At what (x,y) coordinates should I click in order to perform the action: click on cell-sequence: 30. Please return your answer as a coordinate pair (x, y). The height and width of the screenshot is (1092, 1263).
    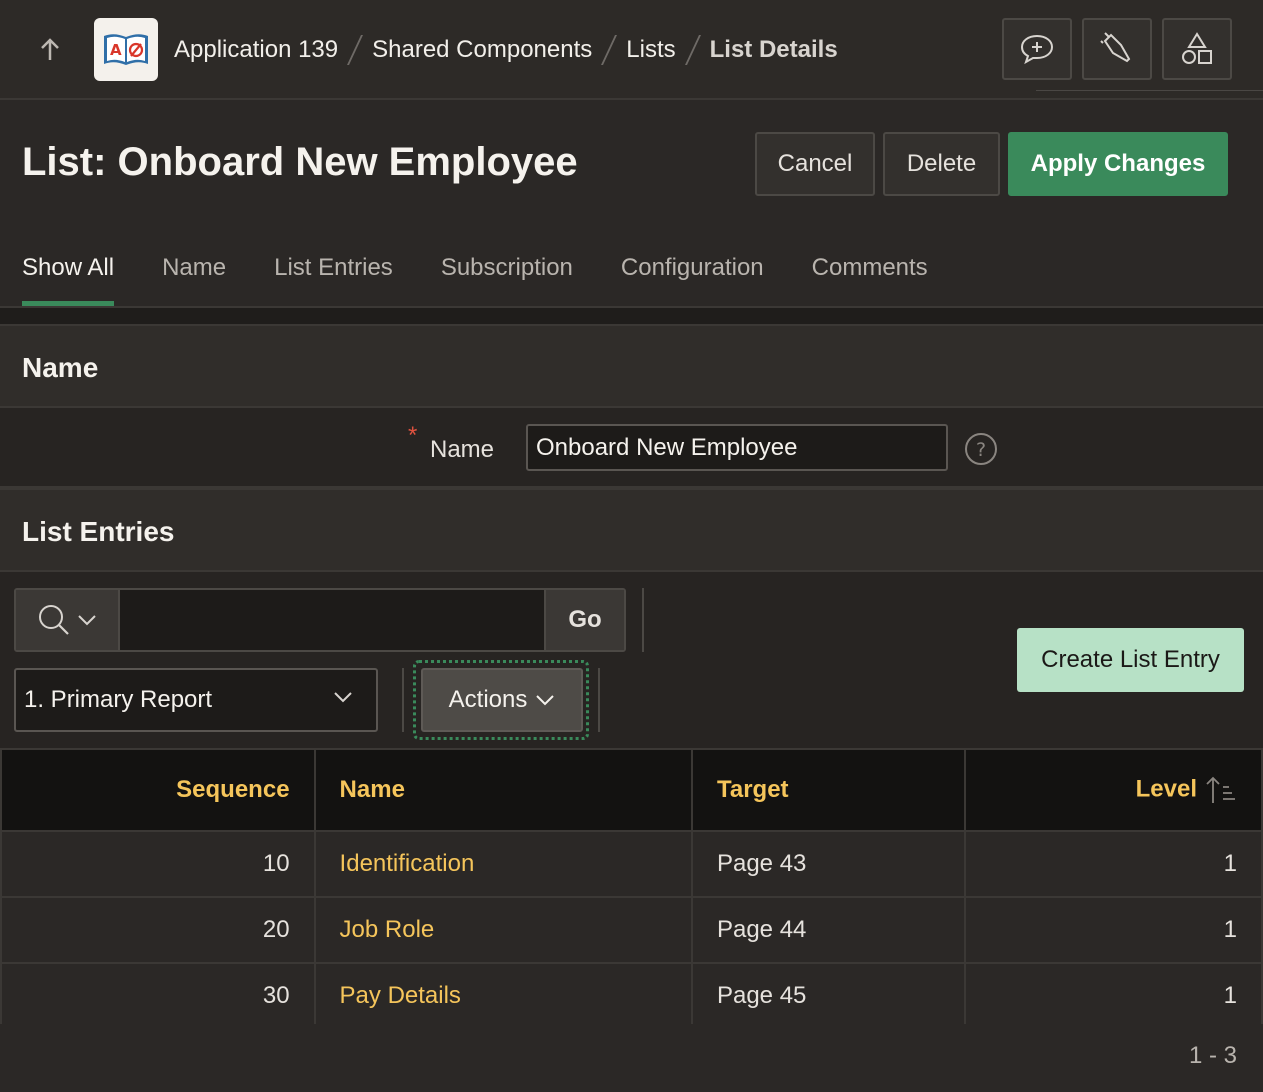
    Looking at the image, I should click on (158, 996).